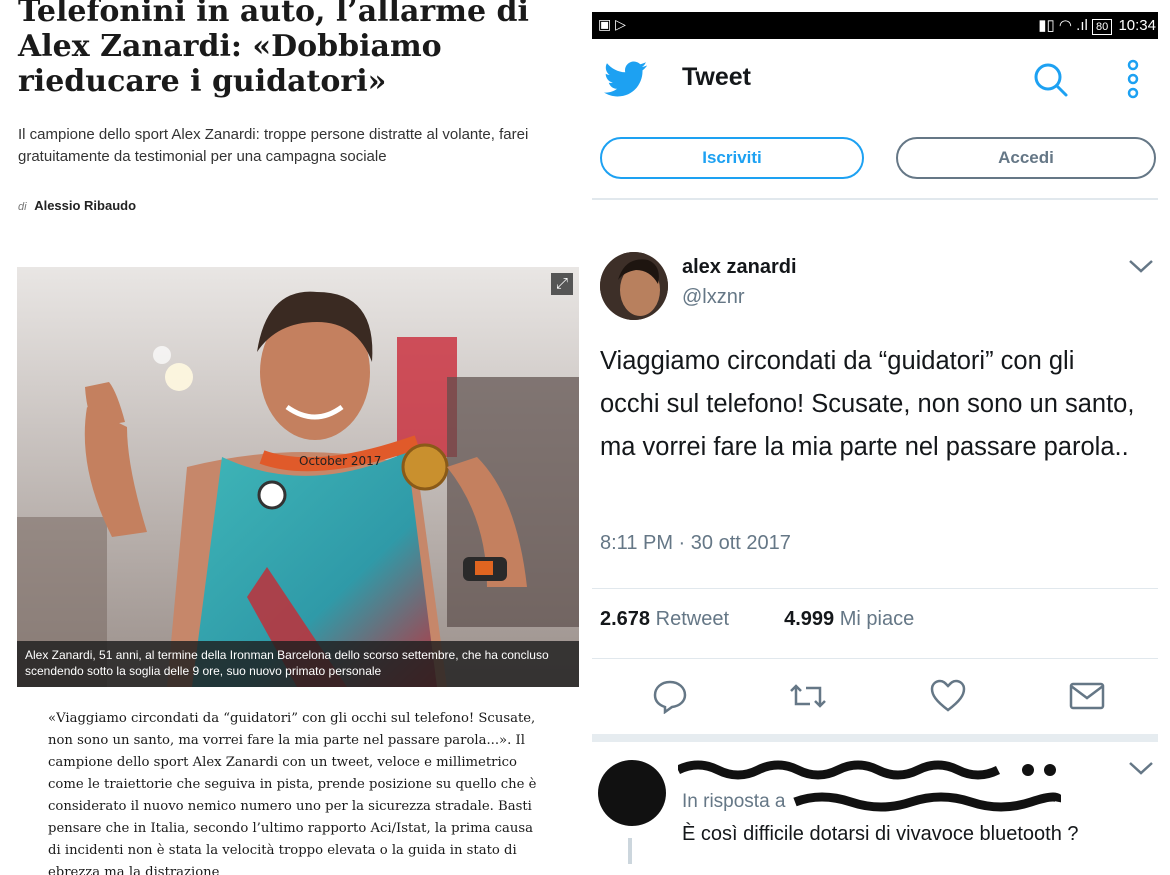 The width and height of the screenshot is (1170, 875). I want to click on reply-author-redacted, so click(876, 773).